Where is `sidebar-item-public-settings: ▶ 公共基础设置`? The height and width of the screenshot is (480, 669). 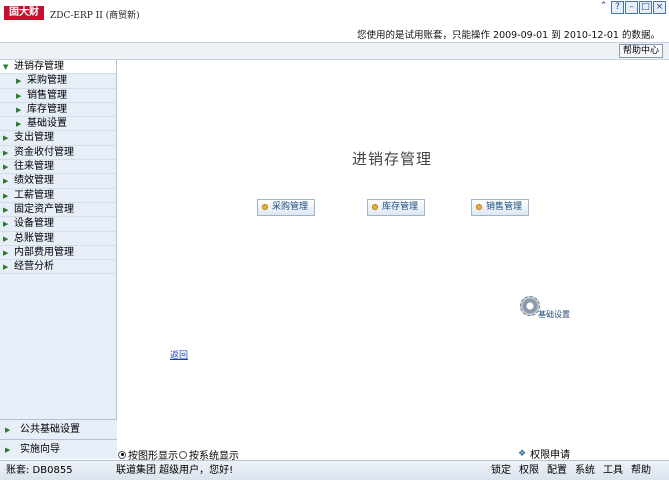
sidebar-item-public-settings: ▶ 公共基础设置 is located at coordinates (58, 429).